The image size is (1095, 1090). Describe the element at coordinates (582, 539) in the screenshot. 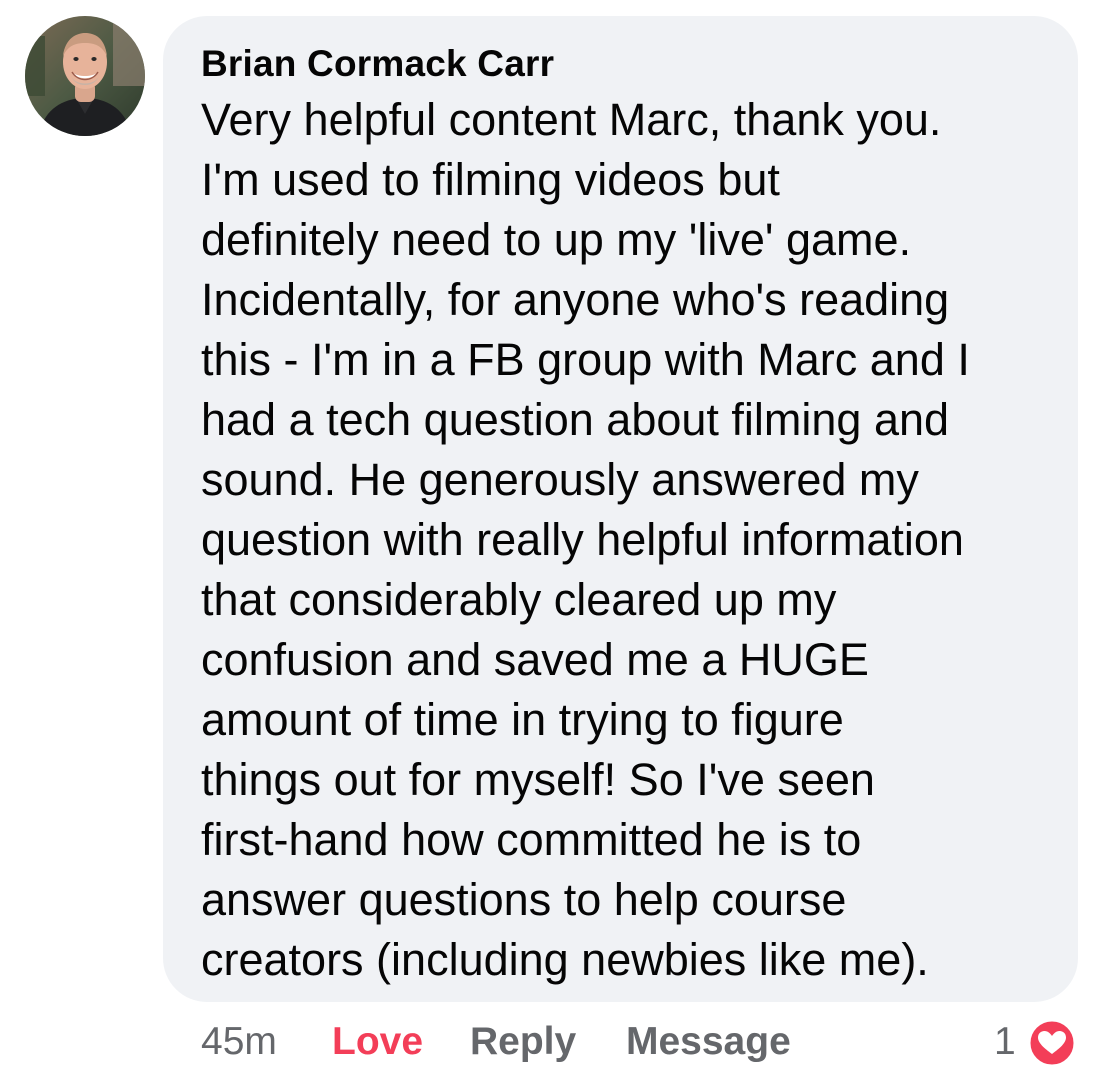

I see `comment-line: question with really helpful information` at that location.